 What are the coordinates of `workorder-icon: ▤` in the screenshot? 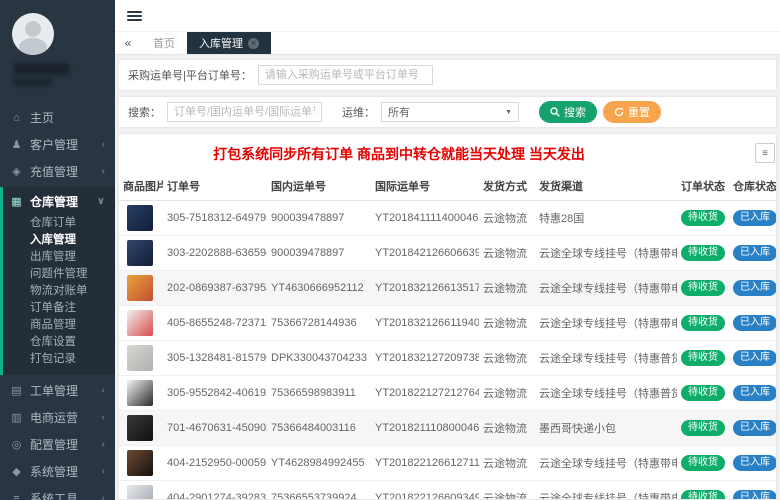 It's located at (16, 391).